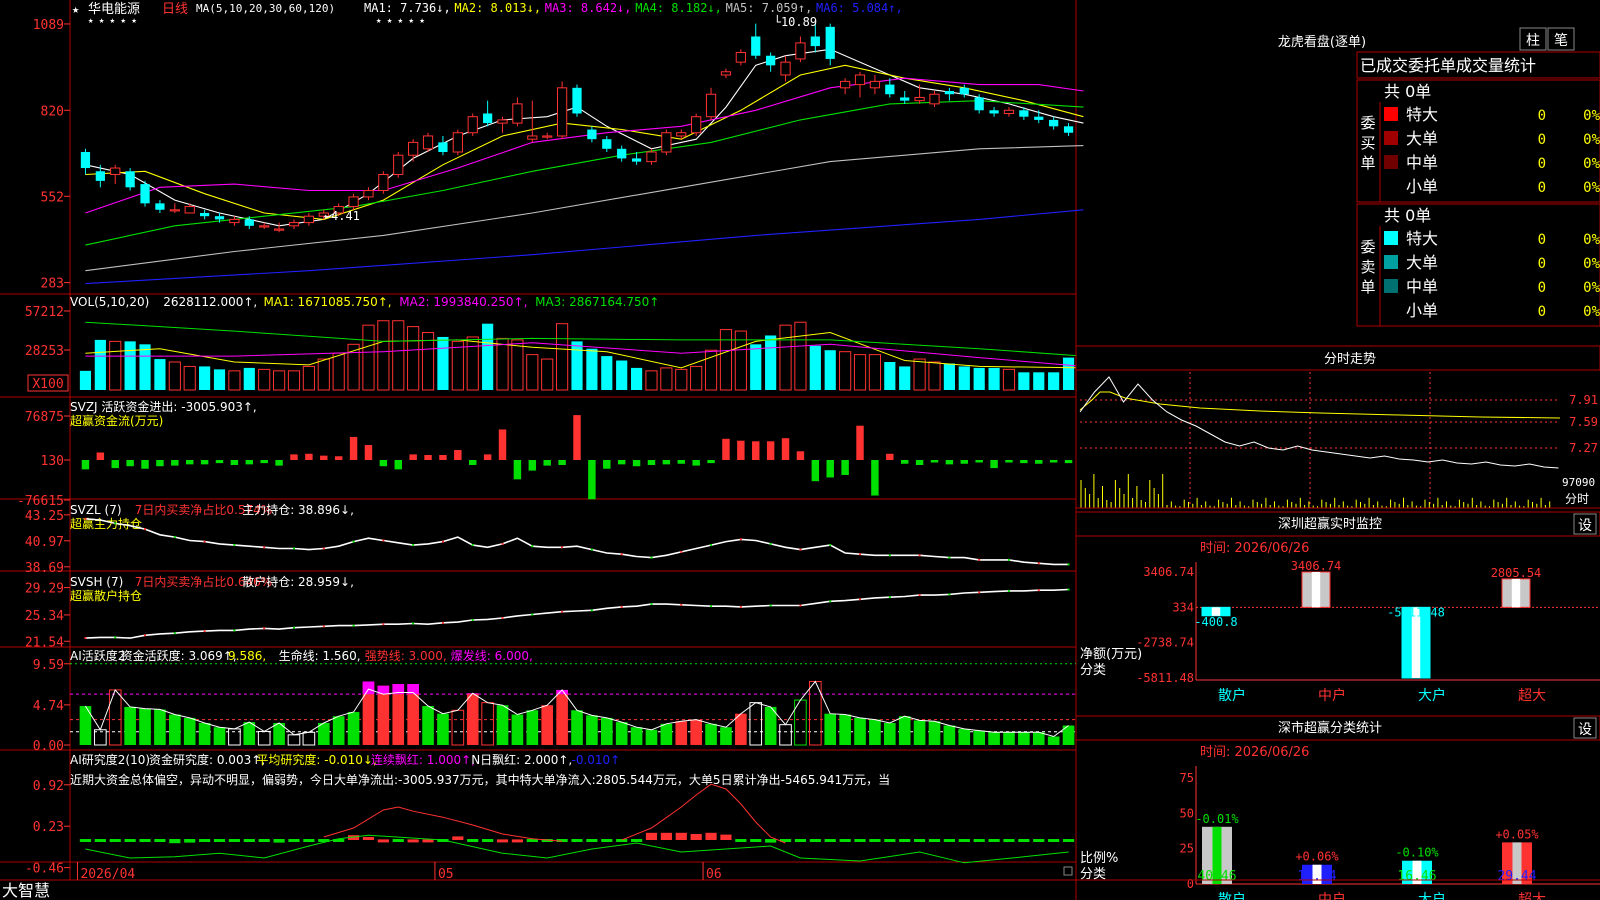 Image resolution: width=1600 pixels, height=900 pixels. I want to click on y-tick-label: 76875, so click(44, 417).